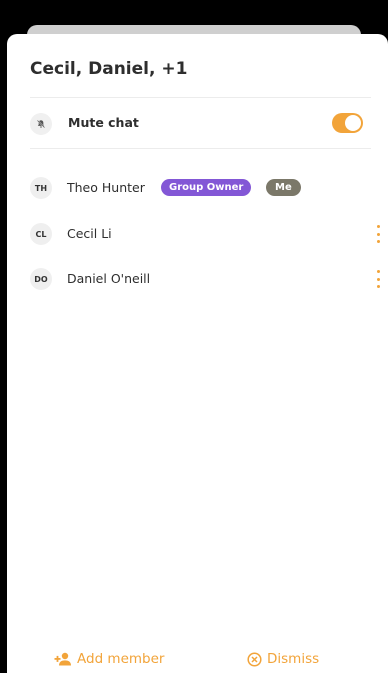 This screenshot has width=388, height=673. I want to click on member-name: Theo Hunter, so click(106, 187).